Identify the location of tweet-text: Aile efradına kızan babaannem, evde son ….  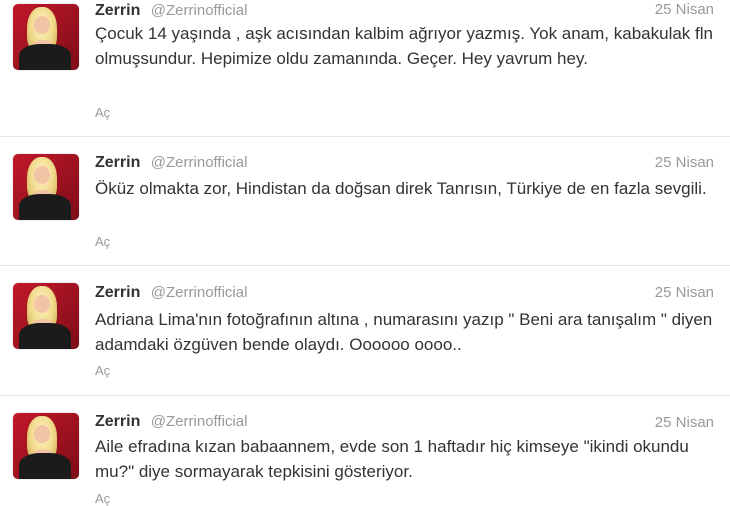
(392, 459).